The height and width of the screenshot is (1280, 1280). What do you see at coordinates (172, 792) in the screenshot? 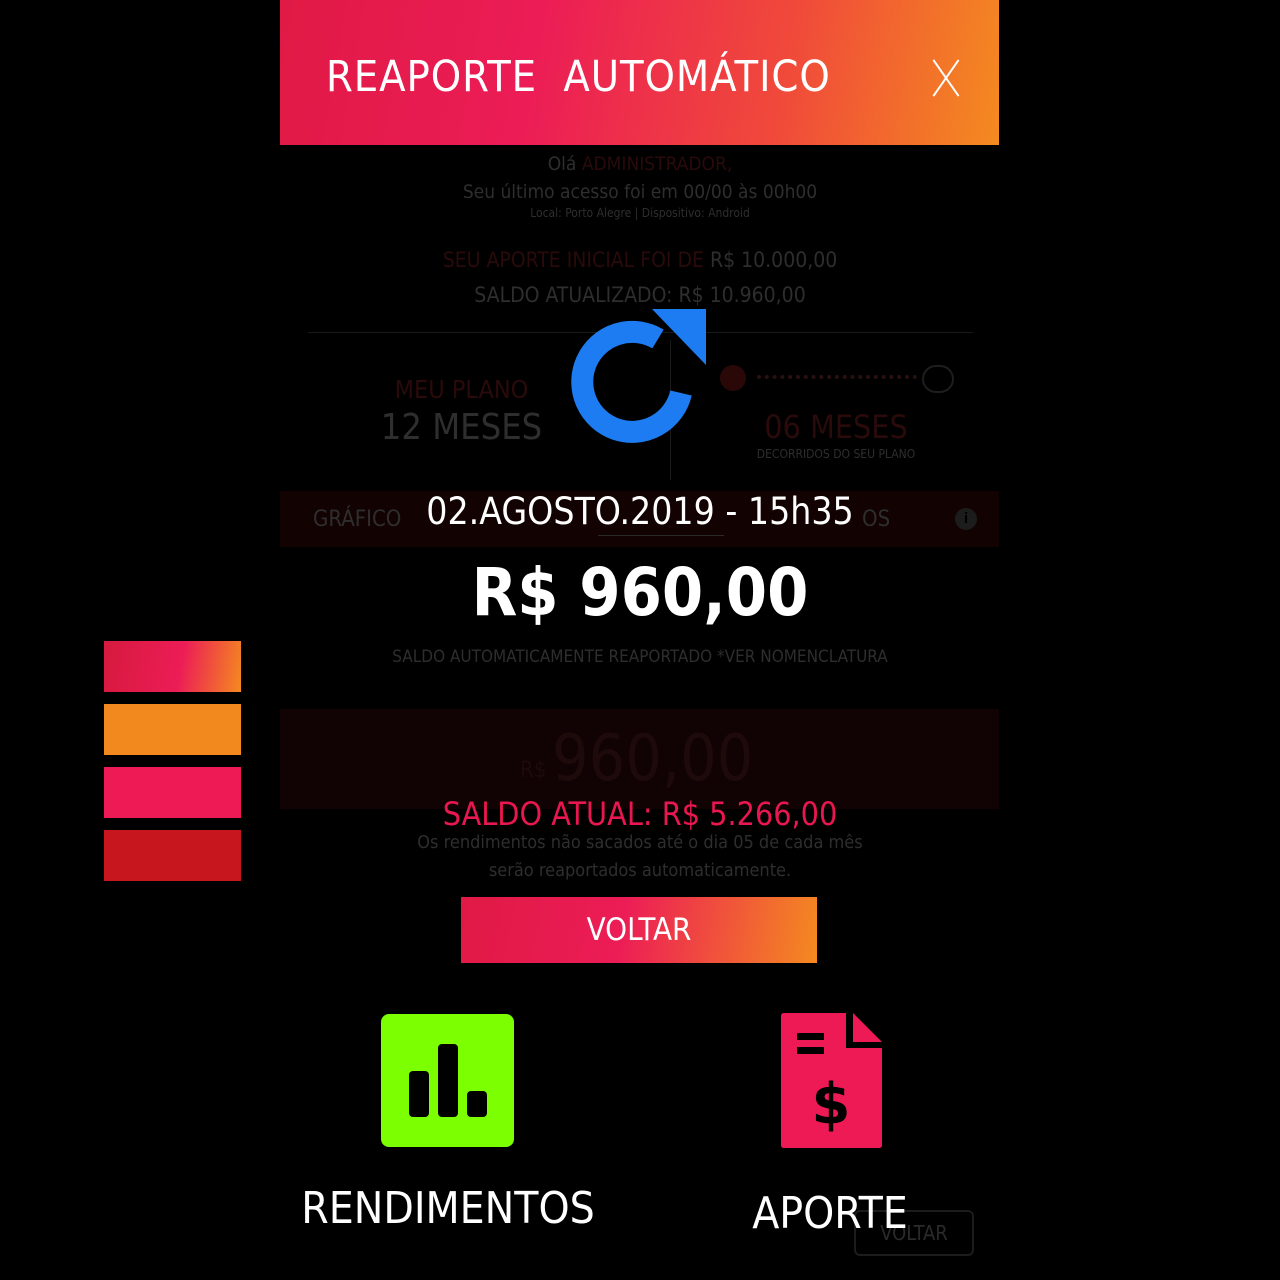
I see `swatch-pink` at bounding box center [172, 792].